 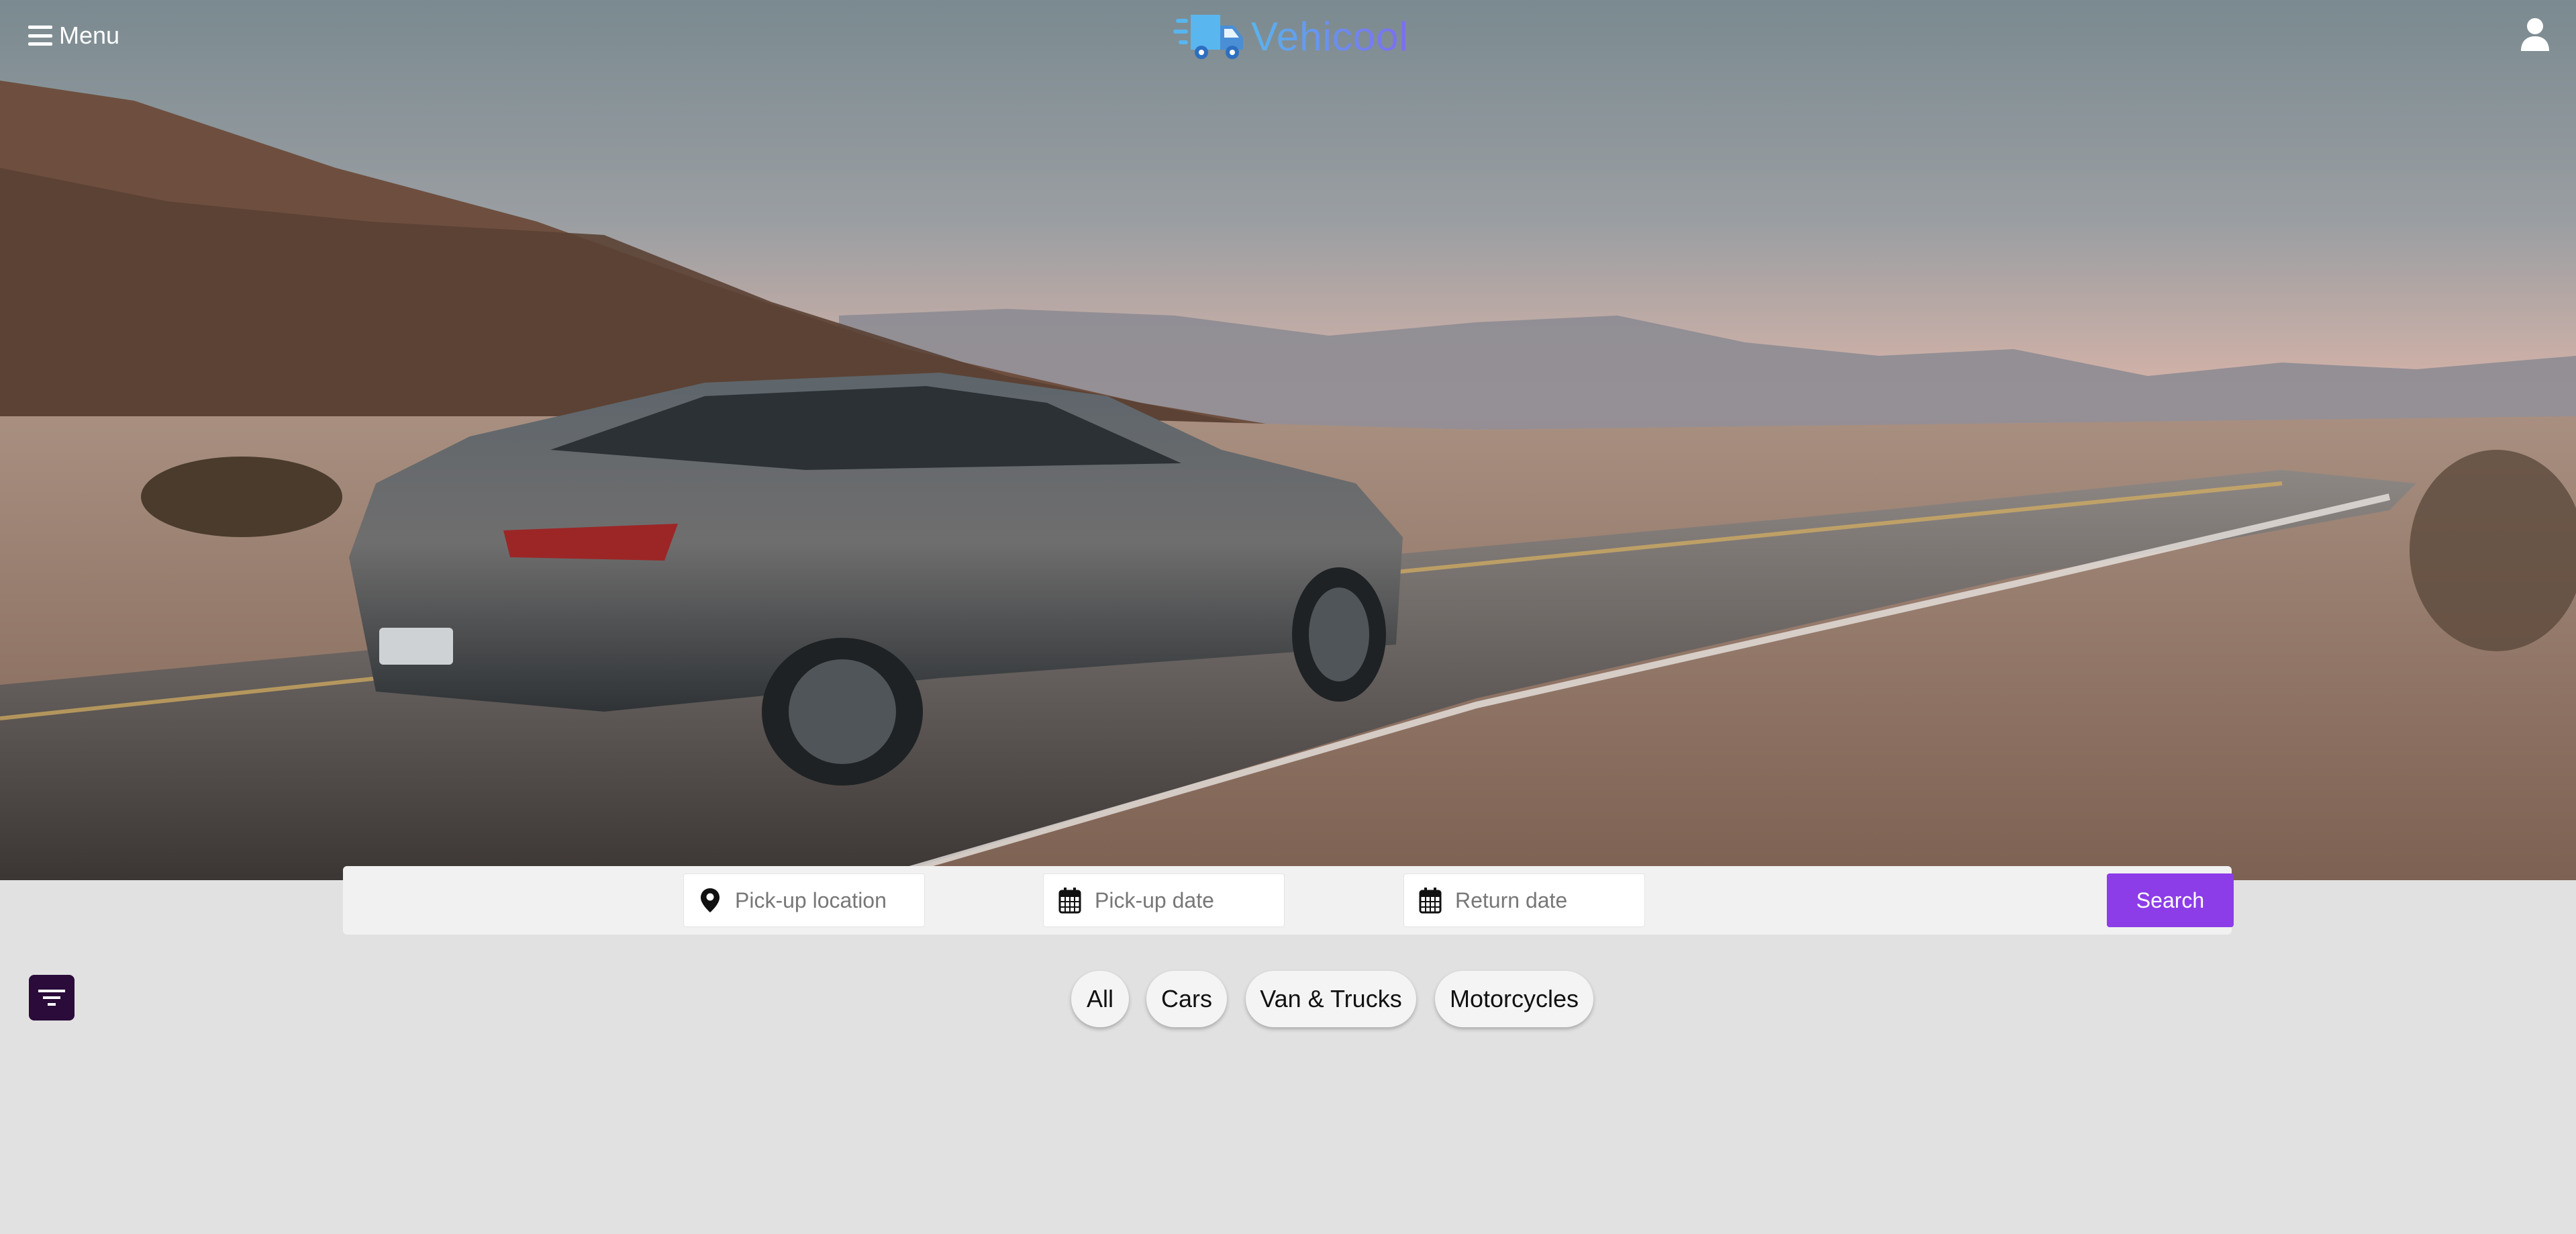 I want to click on search-button: Search, so click(x=2170, y=900).